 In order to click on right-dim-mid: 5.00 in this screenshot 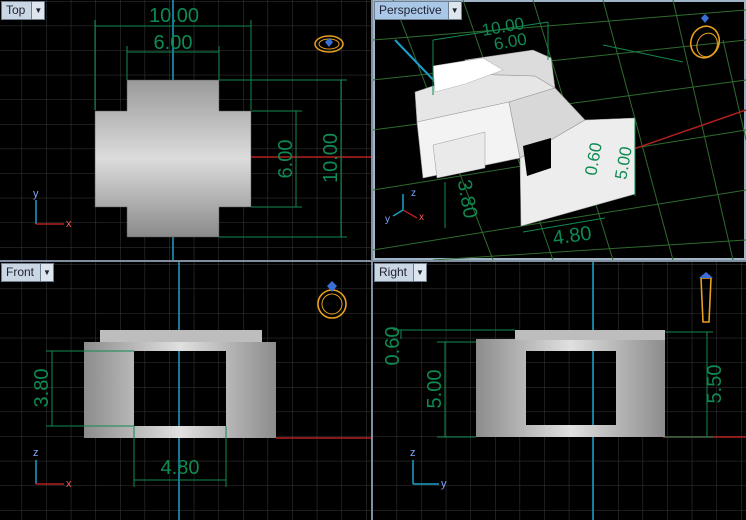, I will do `click(435, 389)`.